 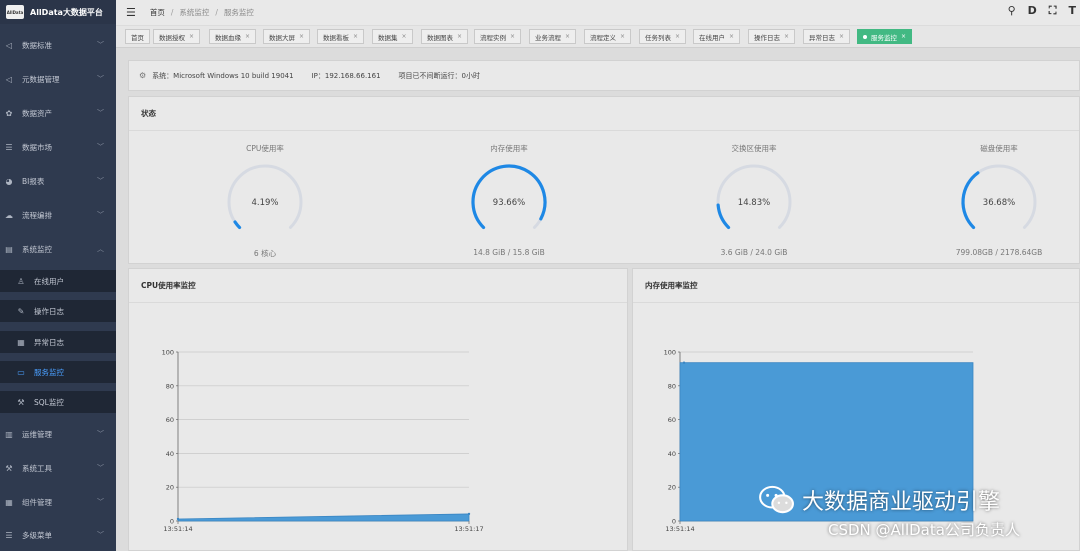 I want to click on memory-chart-title: 内存使用率监控, so click(x=856, y=286).